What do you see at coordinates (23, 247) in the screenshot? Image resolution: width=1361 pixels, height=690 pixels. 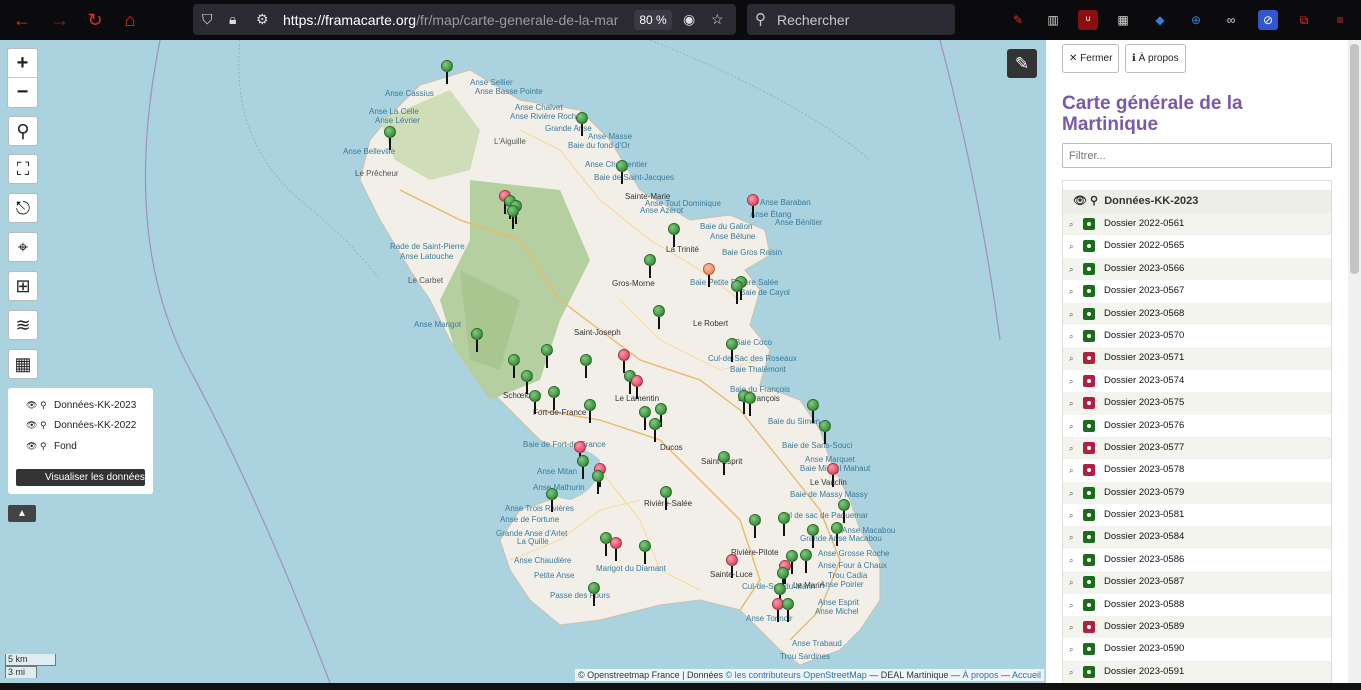 I see `locate-button: ⌖` at bounding box center [23, 247].